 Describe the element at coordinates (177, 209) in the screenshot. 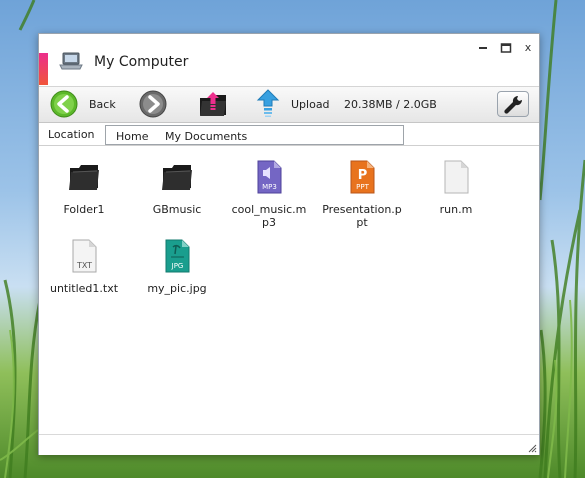

I see `file-name: GBmusic` at that location.